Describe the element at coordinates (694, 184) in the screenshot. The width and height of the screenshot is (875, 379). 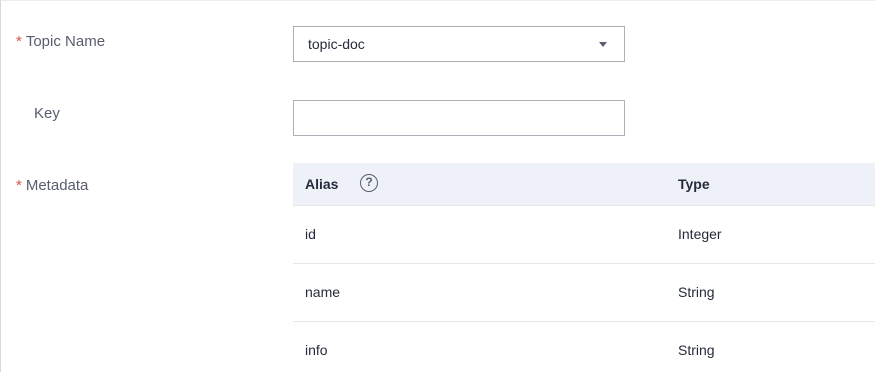
I see `column-header-type: Type` at that location.